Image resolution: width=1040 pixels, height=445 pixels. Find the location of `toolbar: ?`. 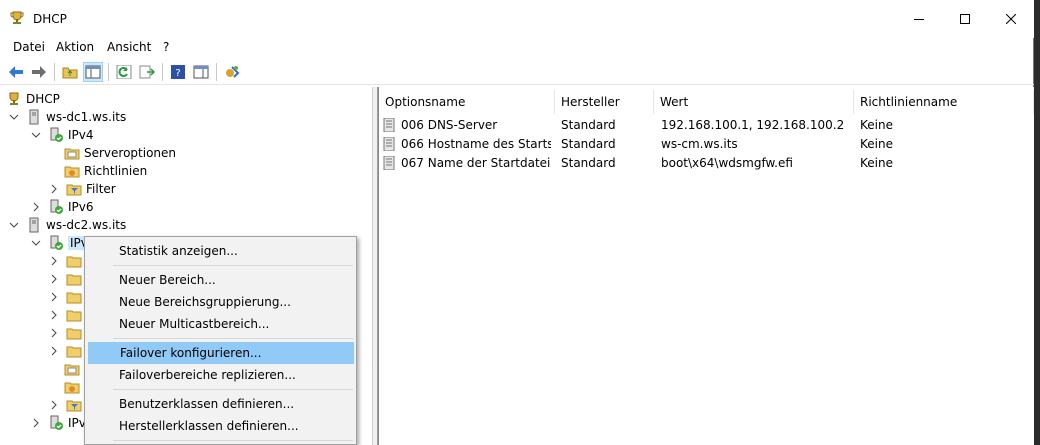

toolbar: ? is located at coordinates (517, 72).